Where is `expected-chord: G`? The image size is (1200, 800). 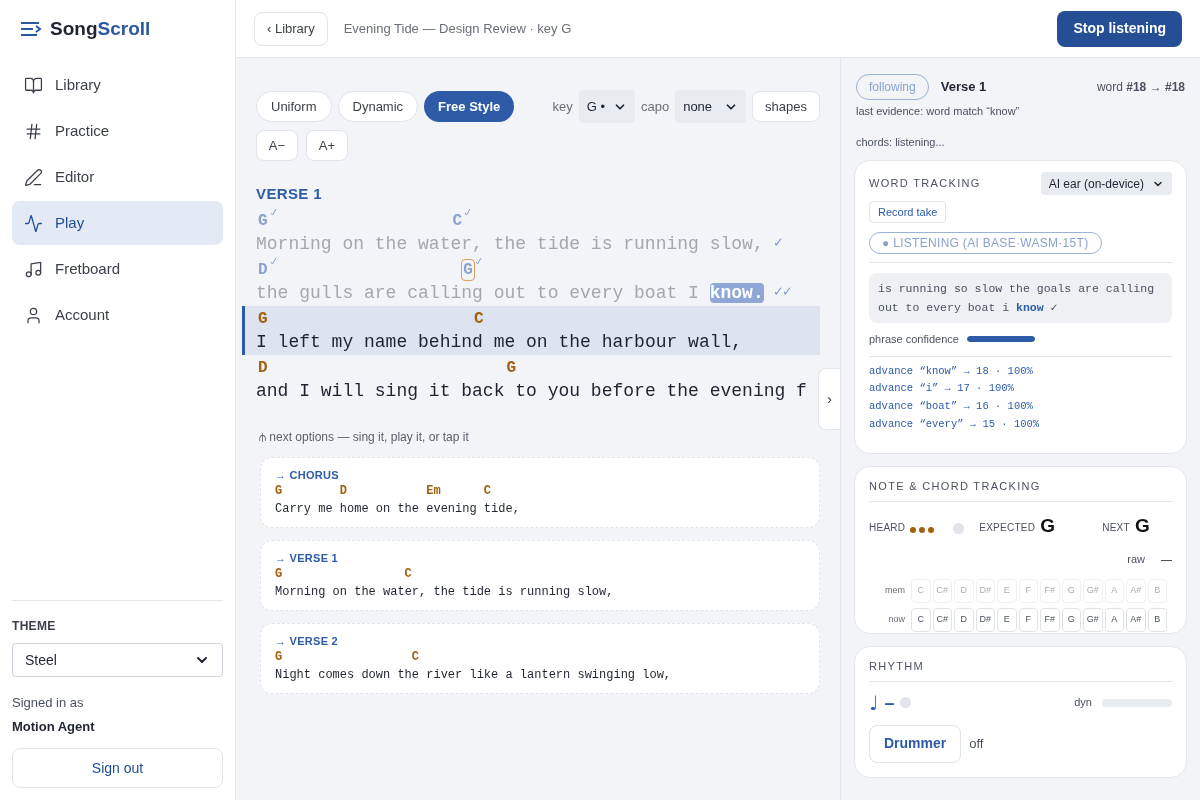 expected-chord: G is located at coordinates (1048, 525).